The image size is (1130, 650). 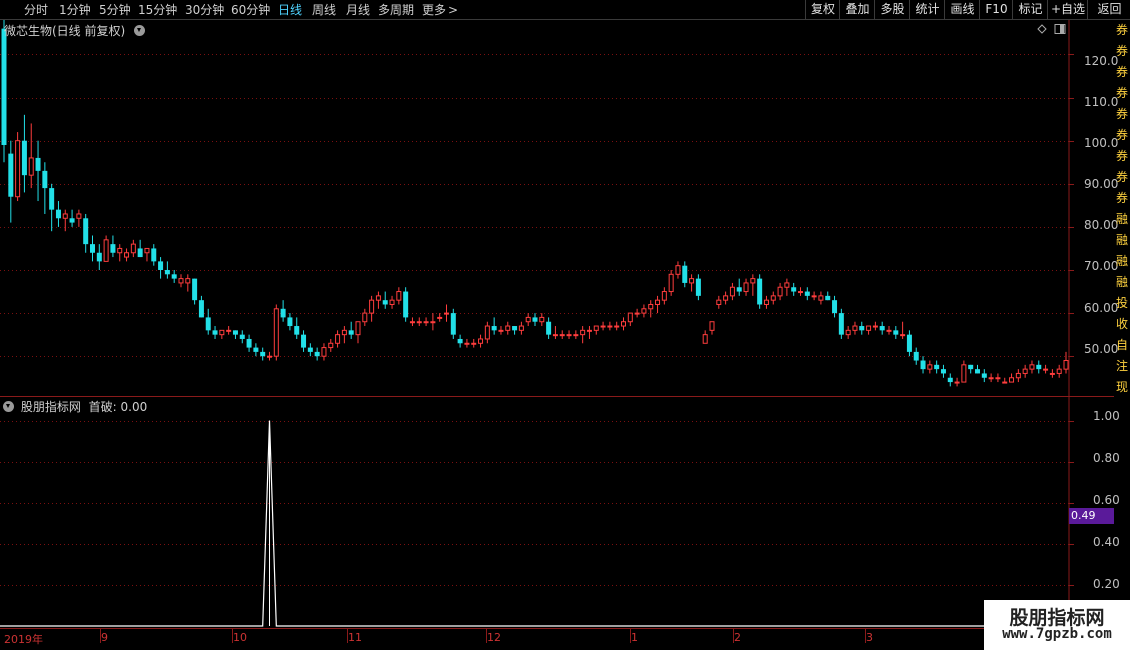 I want to click on diamond-icon, so click(x=1042, y=29).